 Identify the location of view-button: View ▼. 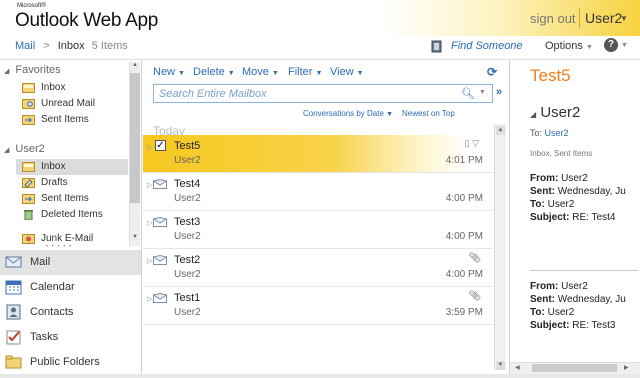
(347, 72).